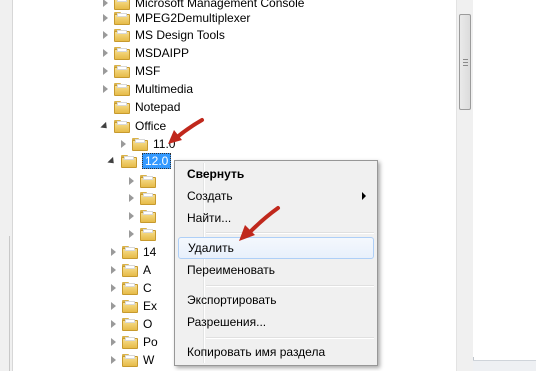  I want to click on tree-item-c: C, so click(130, 288).